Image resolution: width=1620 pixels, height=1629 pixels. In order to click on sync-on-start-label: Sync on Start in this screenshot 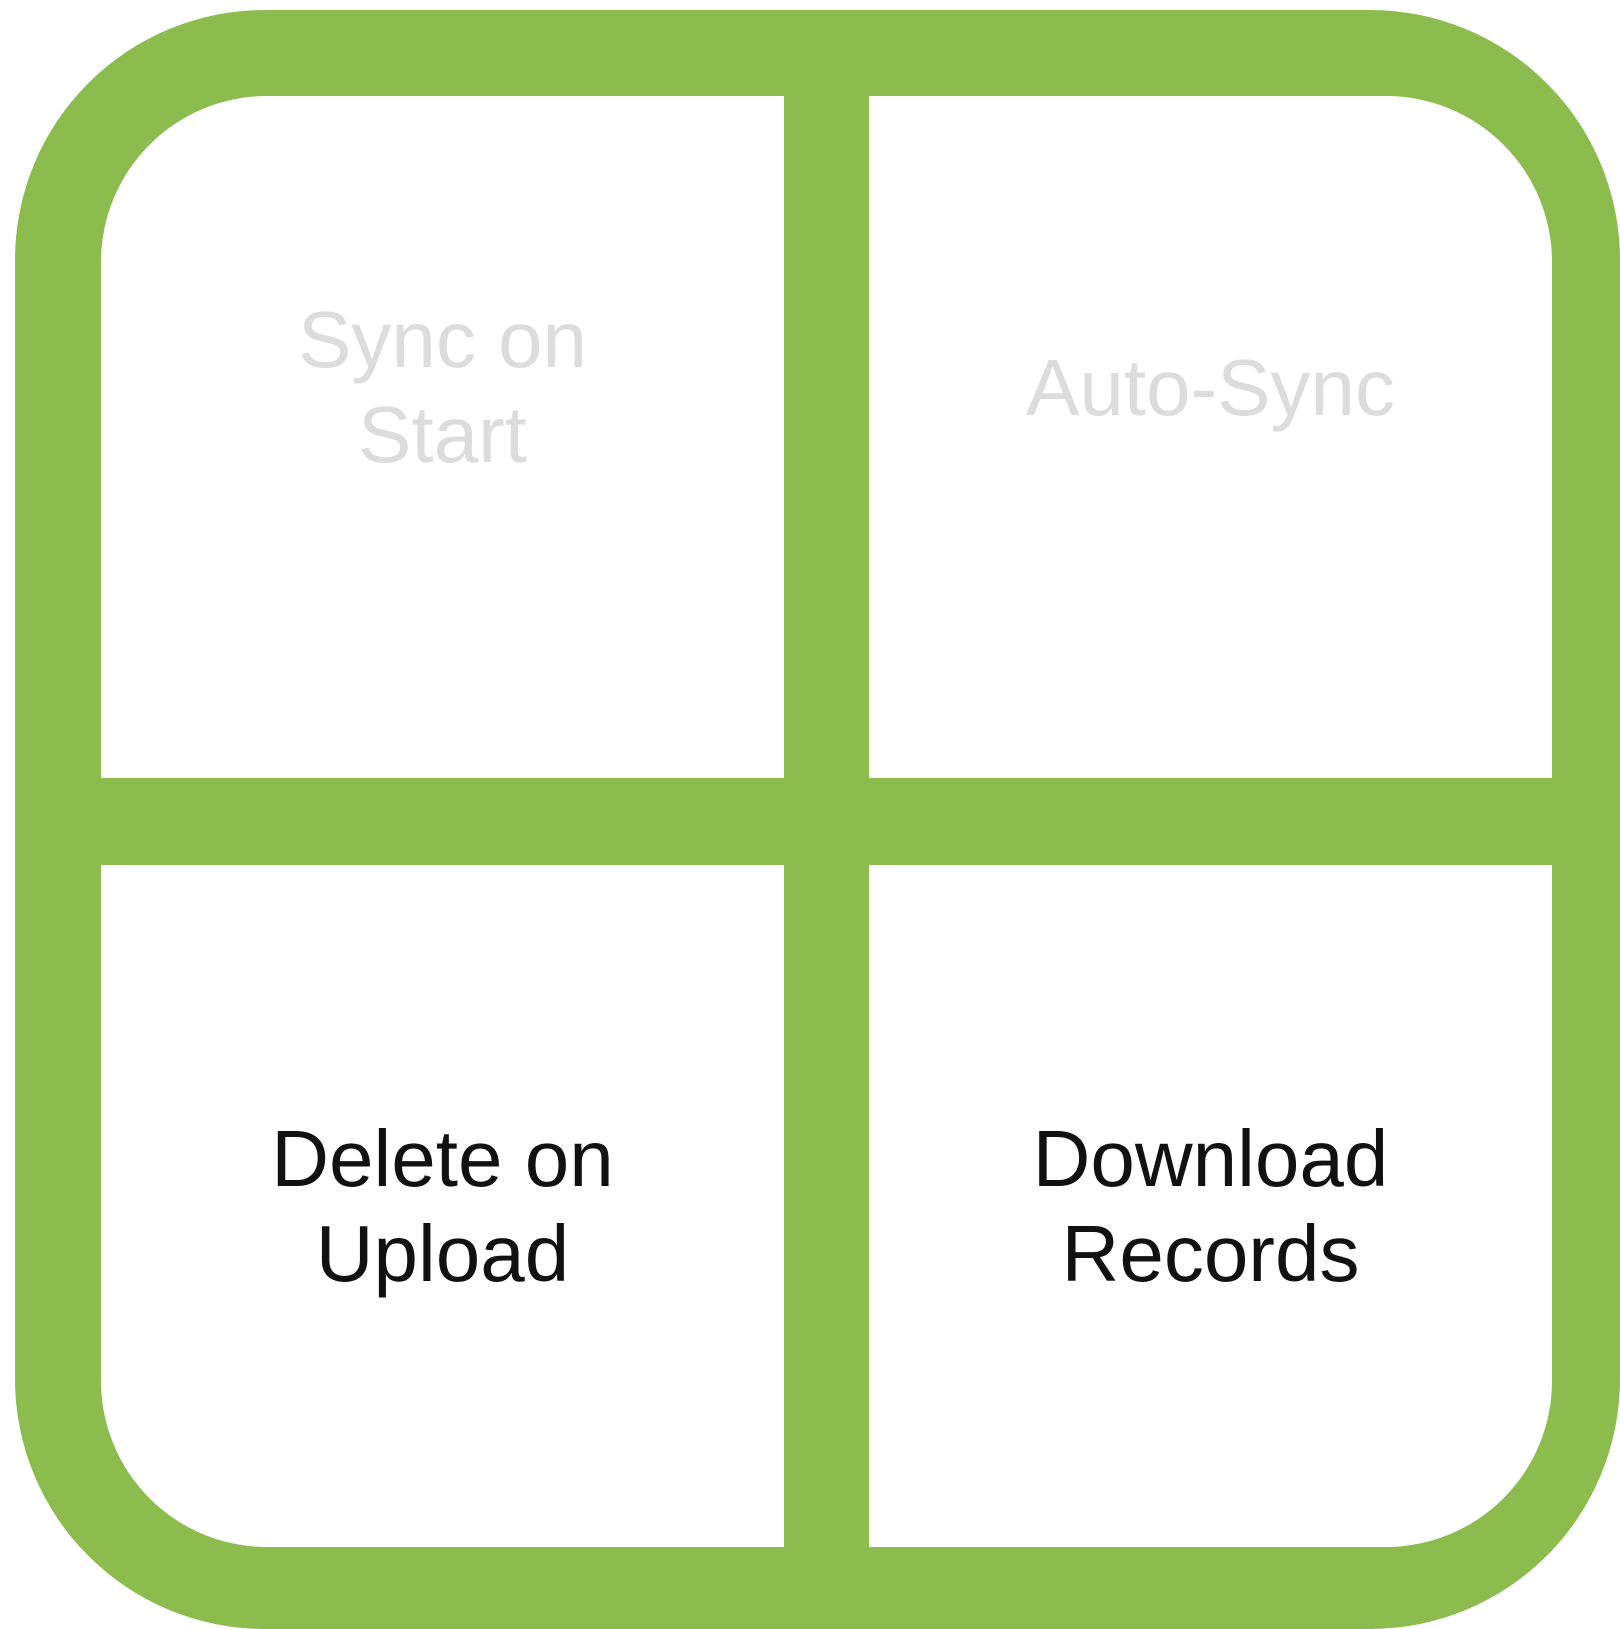, I will do `click(442, 387)`.